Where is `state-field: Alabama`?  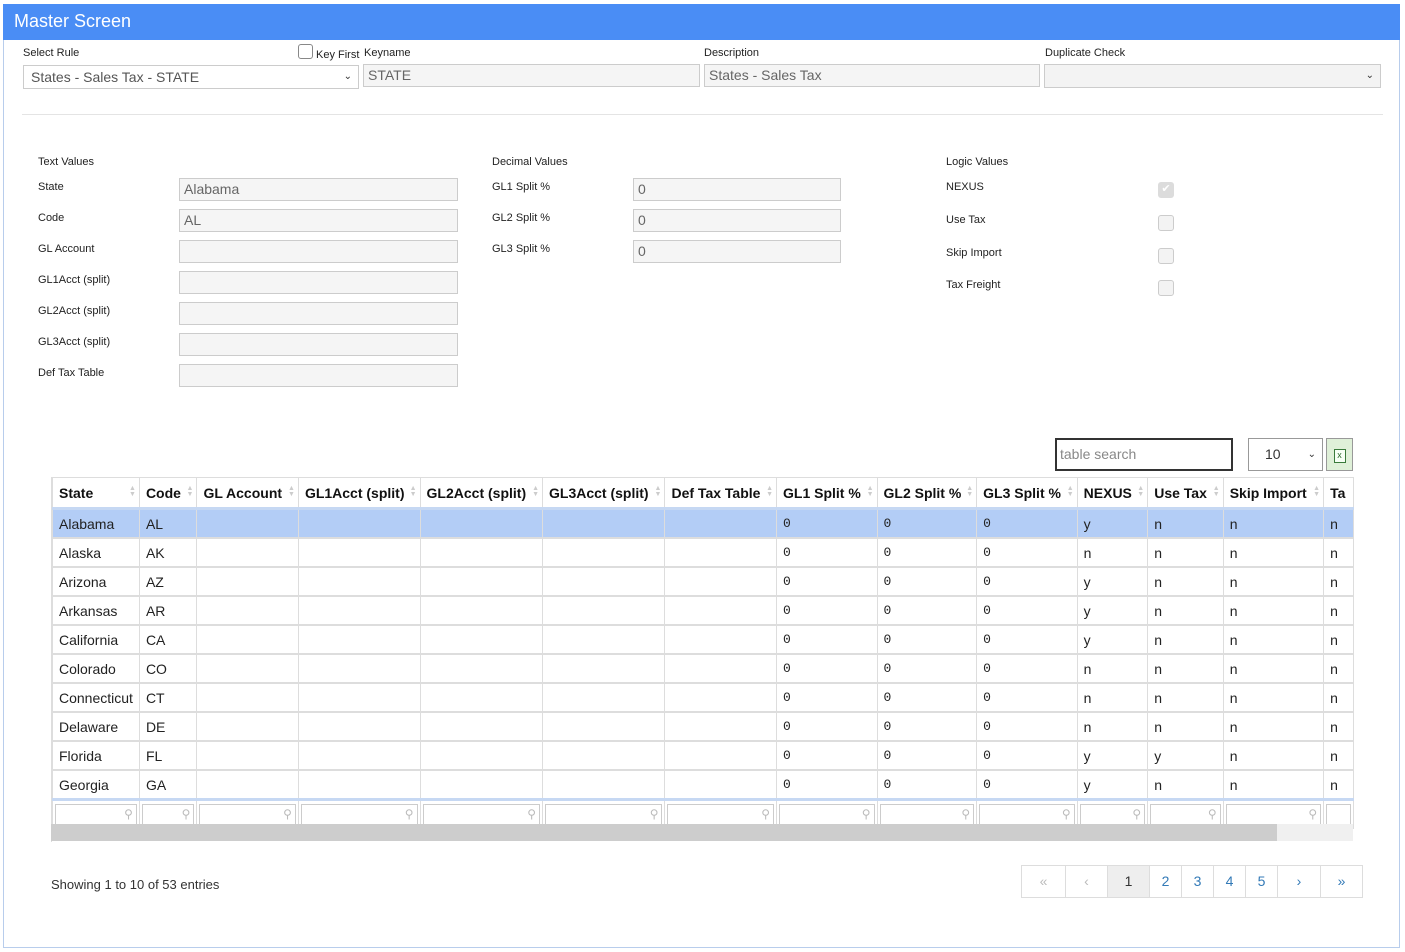
state-field: Alabama is located at coordinates (318, 189).